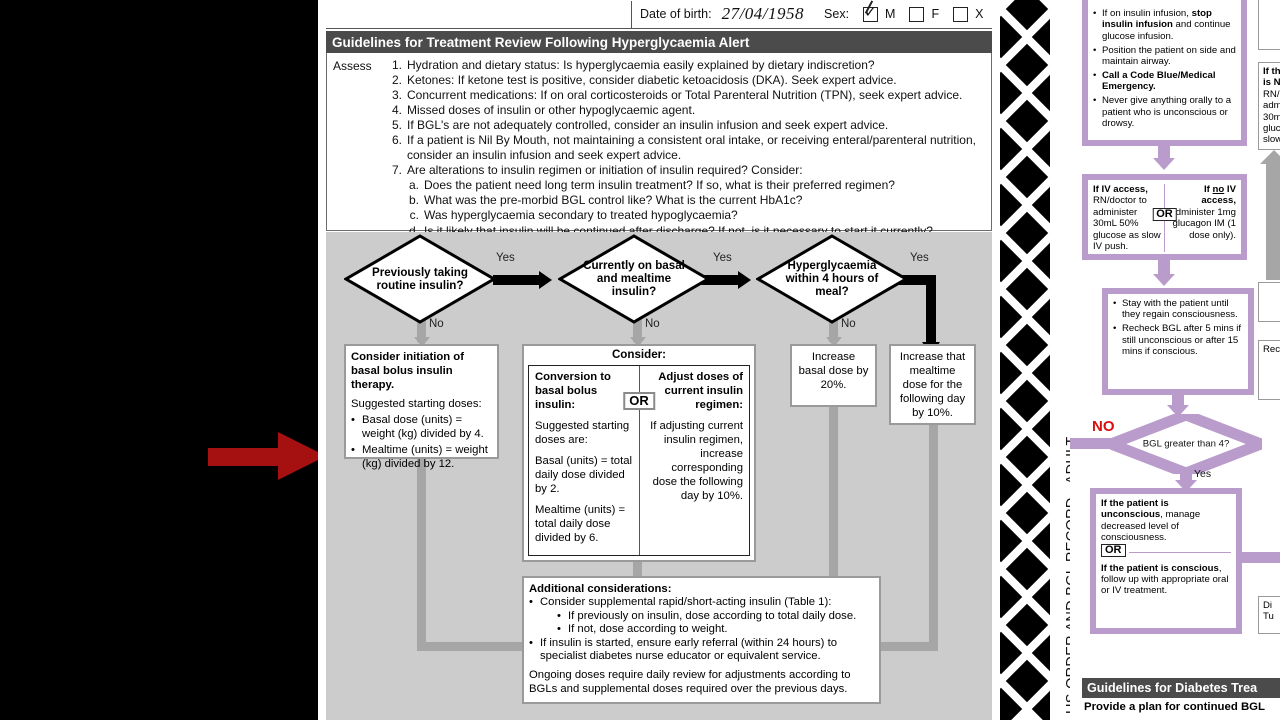 This screenshot has height=720, width=1280. Describe the element at coordinates (1271, 360) in the screenshot. I see `fragment-text: a` at that location.